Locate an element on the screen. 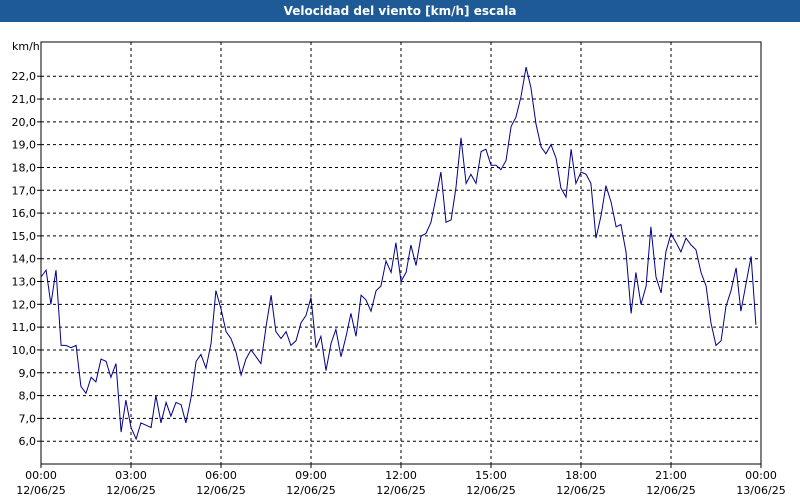 The image size is (800, 500). y-tick-label: 13,0 is located at coordinates (24, 282).